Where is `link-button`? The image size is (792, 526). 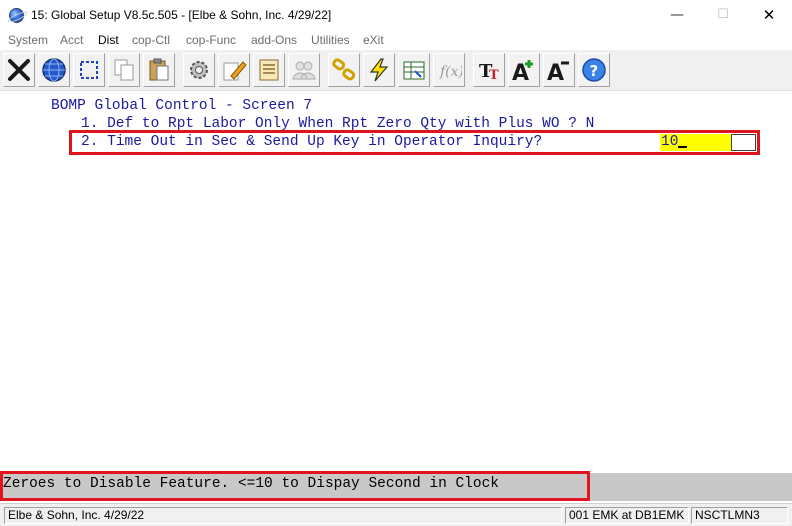
link-button is located at coordinates (344, 70).